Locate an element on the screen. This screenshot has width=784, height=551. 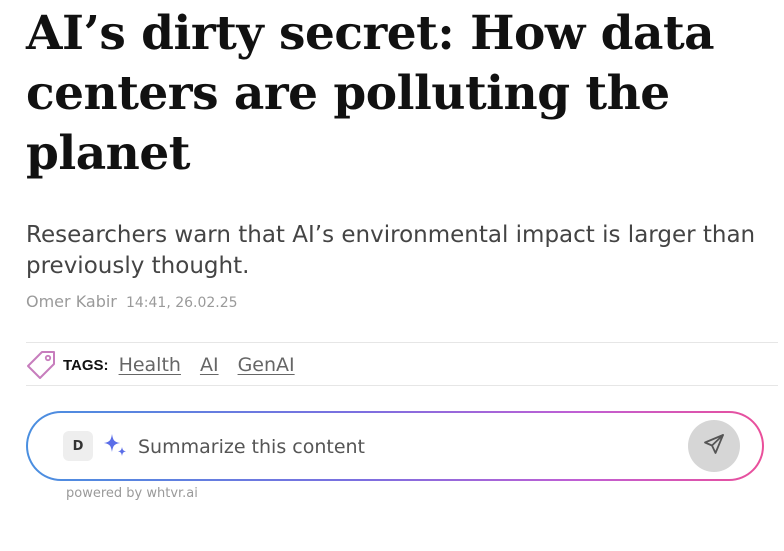
powered-by-link: powered by whtvr.ai is located at coordinates (132, 493).